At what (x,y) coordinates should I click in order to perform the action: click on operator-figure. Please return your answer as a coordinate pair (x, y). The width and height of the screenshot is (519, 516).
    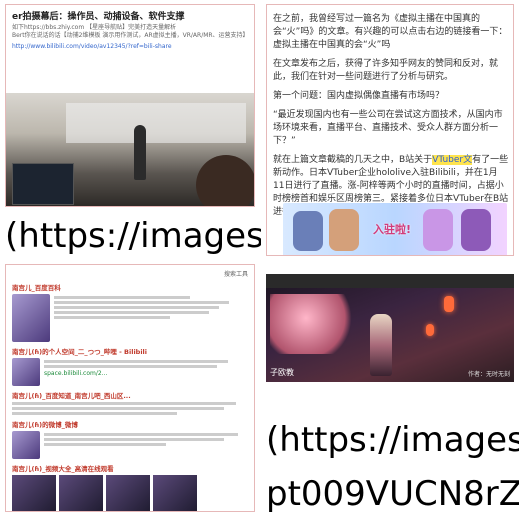
    Looking at the image, I should click on (140, 152).